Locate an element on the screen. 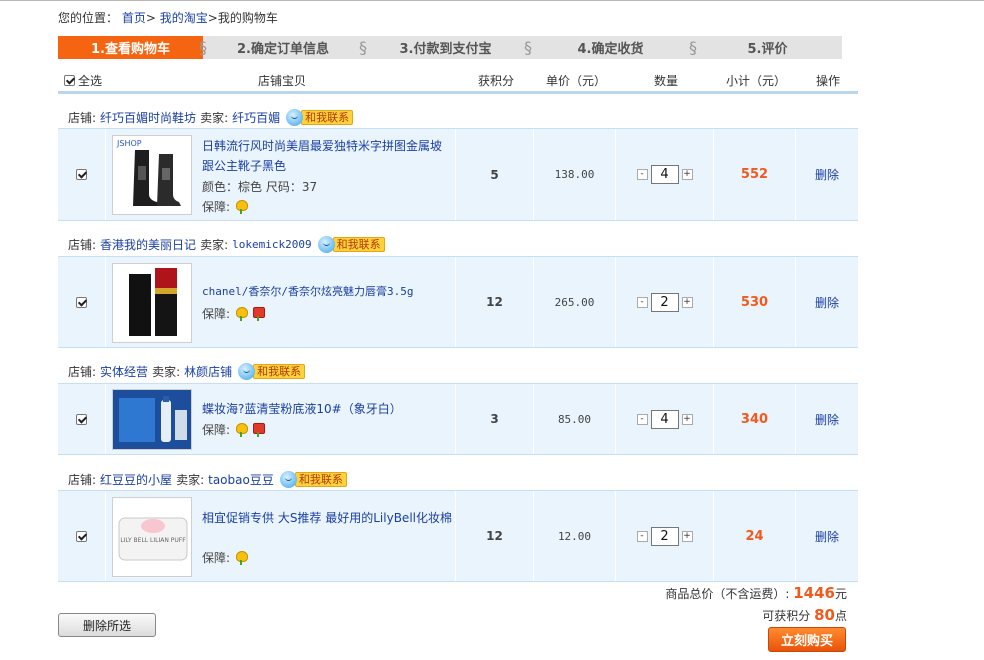  shop-link: 红豆豆的小屋 is located at coordinates (136, 479).